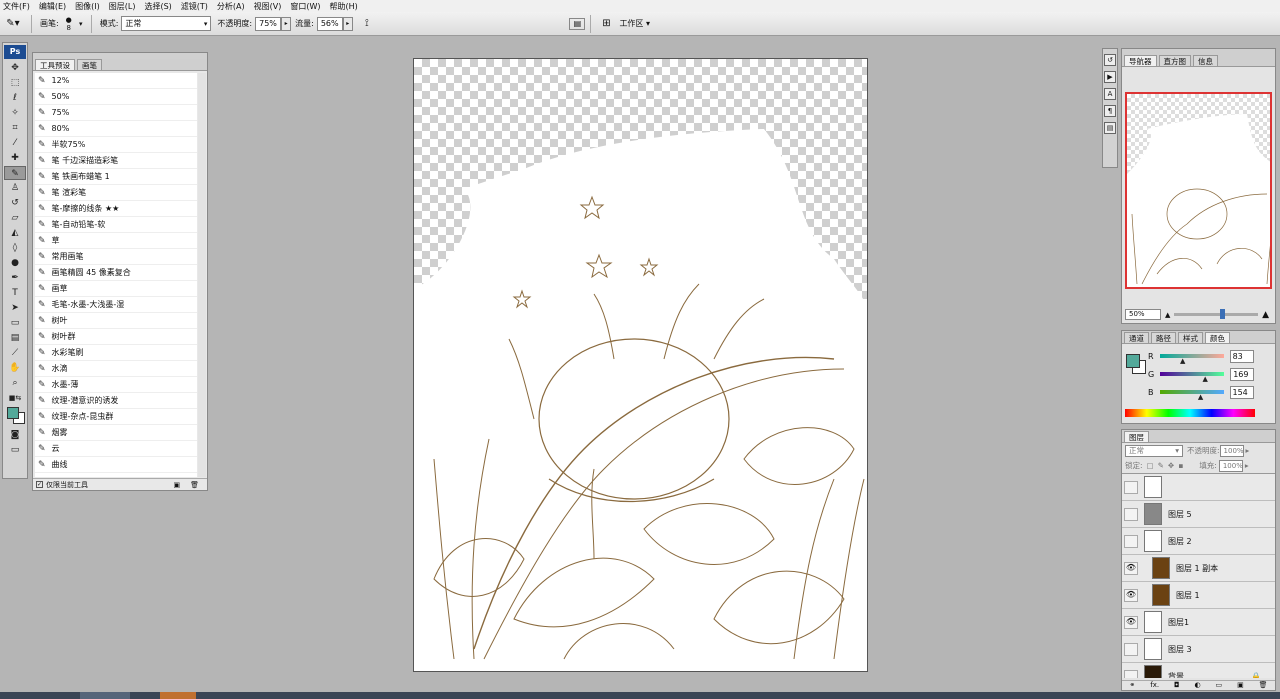 This screenshot has width=1280, height=699. I want to click on preset-item: ✎ 画草, so click(116, 289).